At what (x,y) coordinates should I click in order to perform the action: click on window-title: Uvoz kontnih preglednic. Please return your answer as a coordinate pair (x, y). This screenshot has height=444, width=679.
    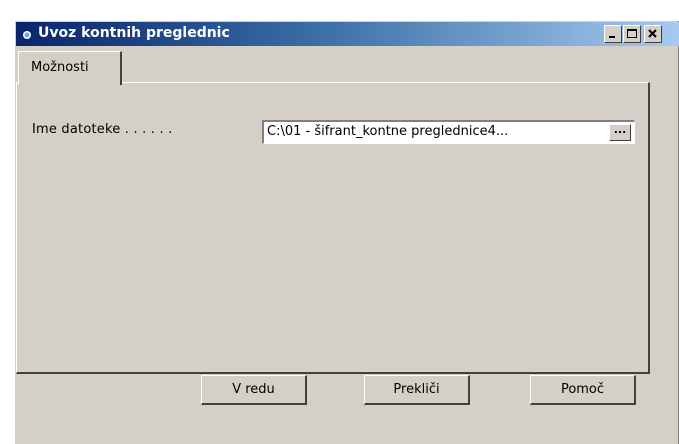
    Looking at the image, I should click on (134, 33).